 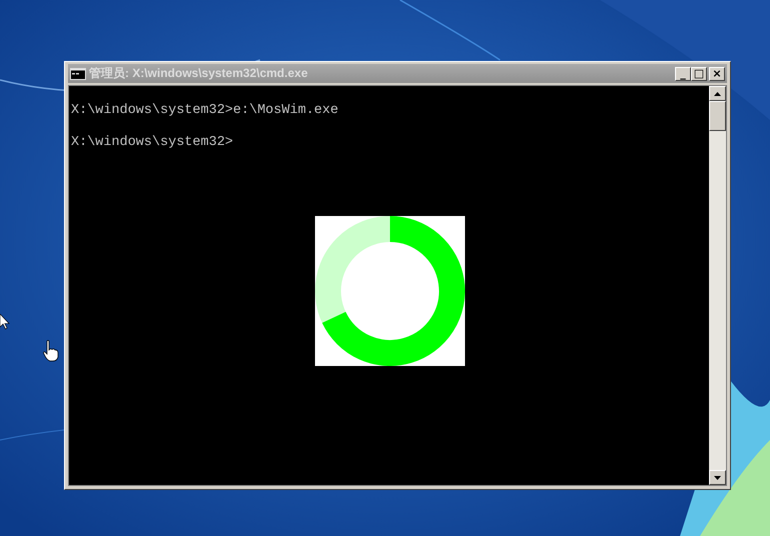 I want to click on pointer-icon, so click(x=5, y=322).